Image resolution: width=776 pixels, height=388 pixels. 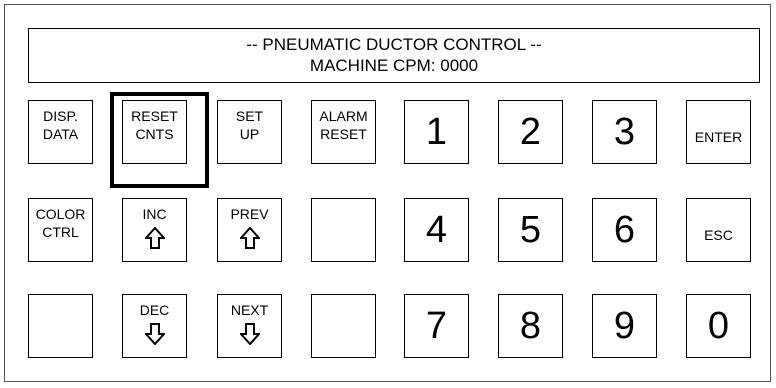 I want to click on key-0: 0, so click(x=718, y=326).